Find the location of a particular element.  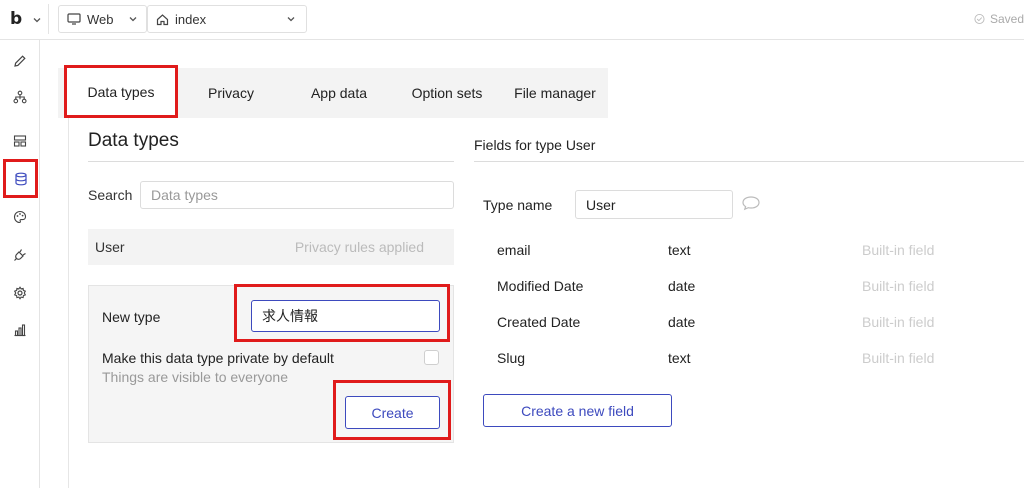

top-bar: b Web index Saved is located at coordinates (512, 20).